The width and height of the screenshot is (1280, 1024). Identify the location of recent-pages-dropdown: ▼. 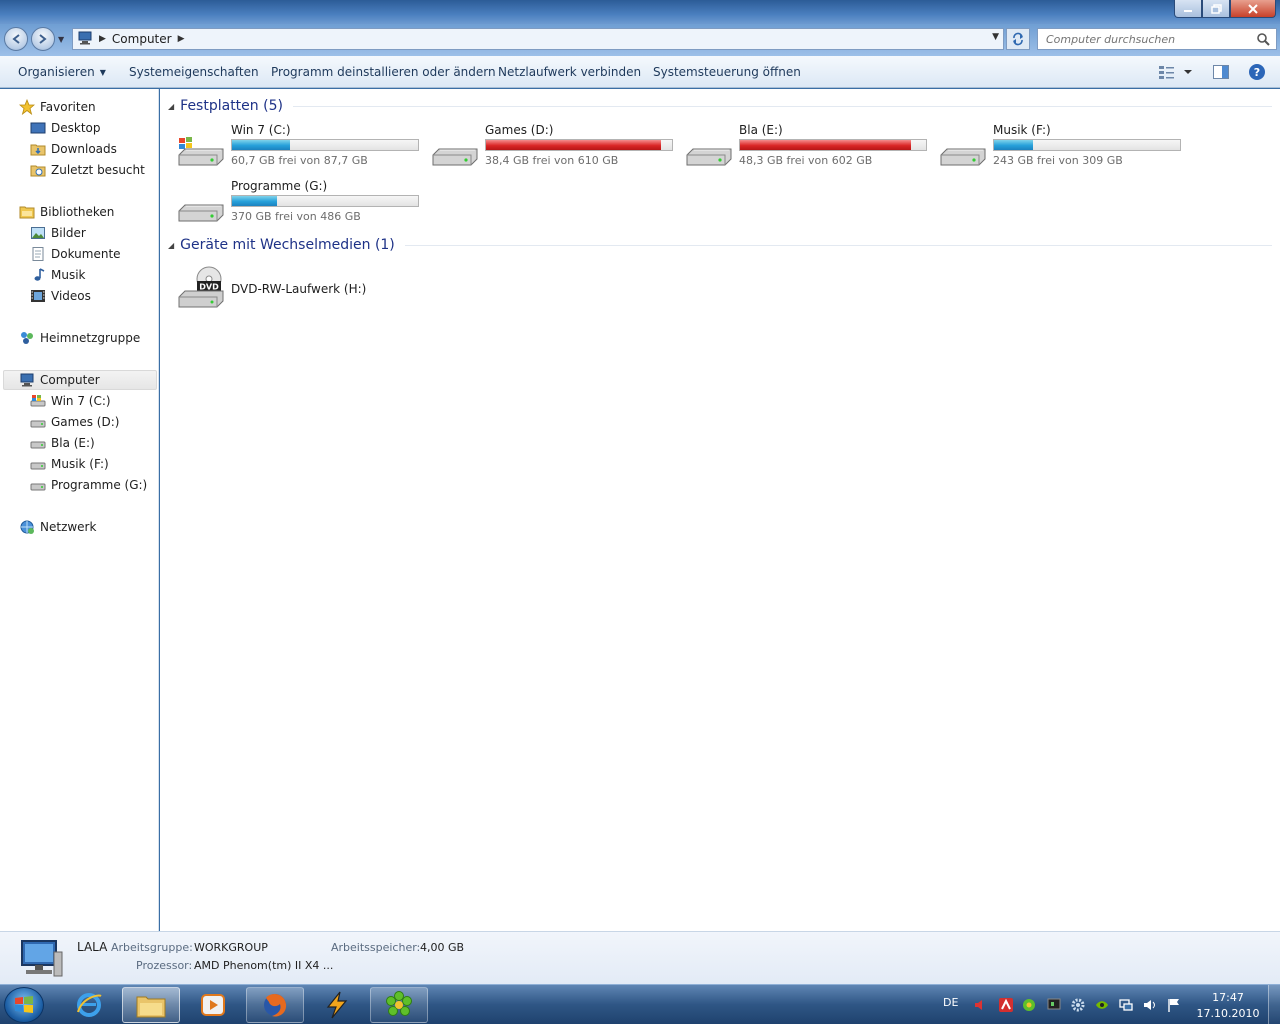
(61, 39).